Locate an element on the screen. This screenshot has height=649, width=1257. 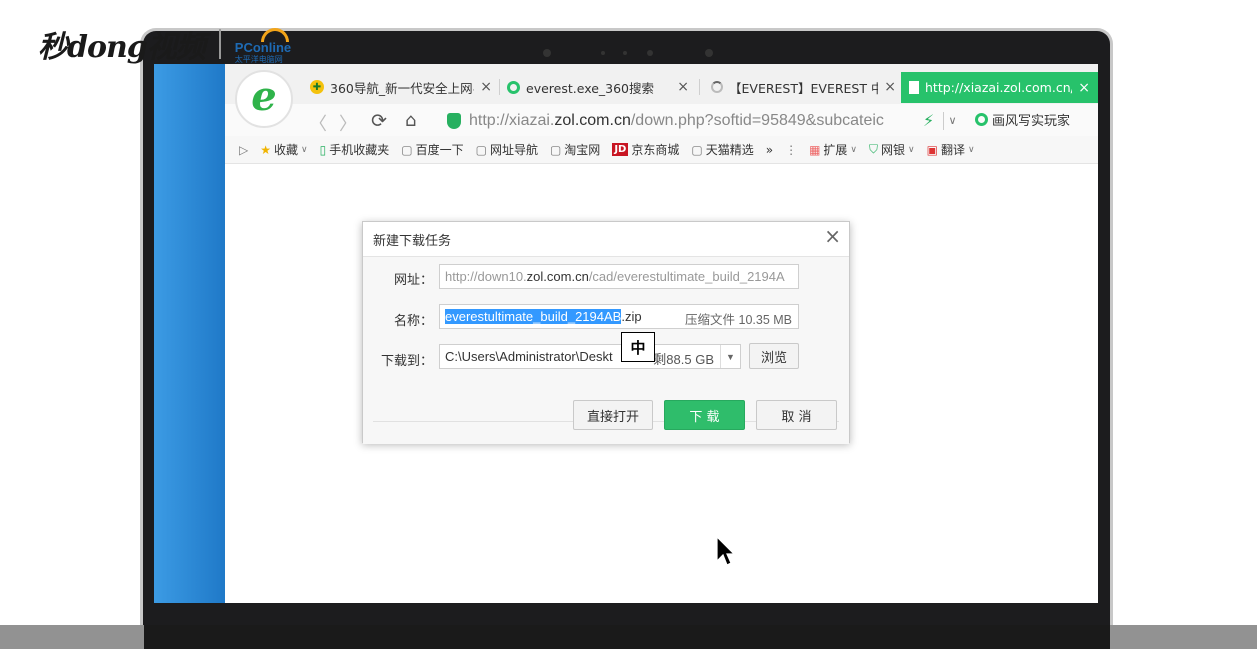
translate-button: ▣ 翻译 ∨ is located at coordinates (951, 149).